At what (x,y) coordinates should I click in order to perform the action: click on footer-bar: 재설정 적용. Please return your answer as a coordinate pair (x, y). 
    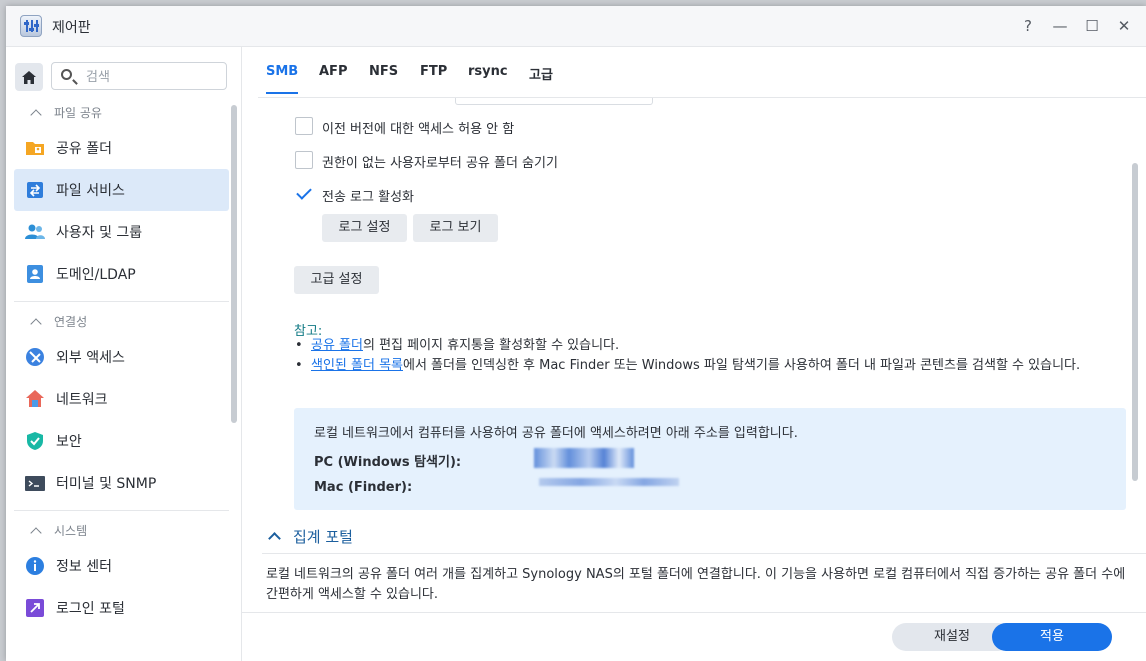
    Looking at the image, I should click on (694, 636).